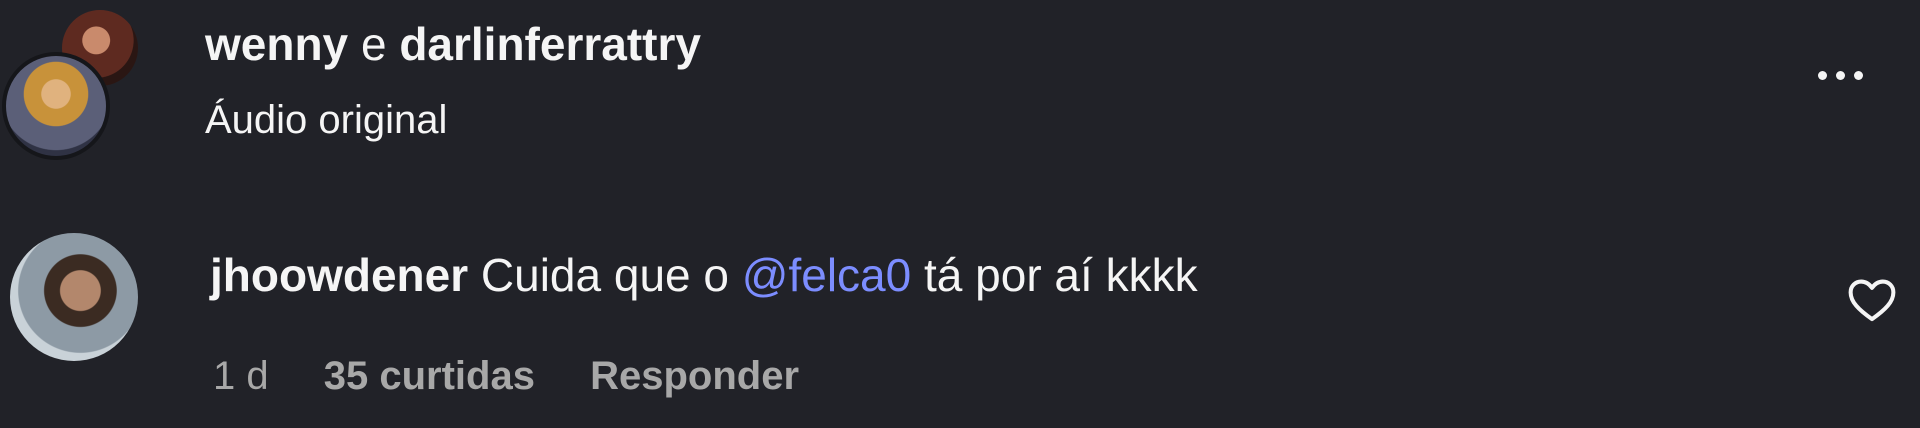 The image size is (1920, 428). What do you see at coordinates (826, 275) in the screenshot?
I see `comment-mention-link: @felca0` at bounding box center [826, 275].